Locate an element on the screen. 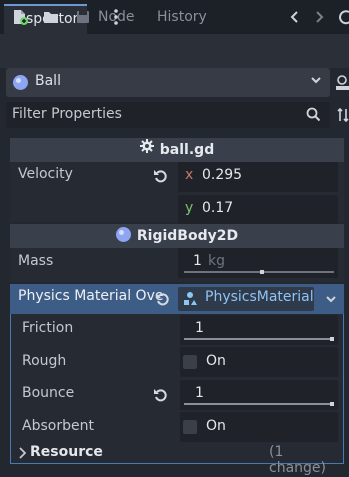 This screenshot has width=349, height=477. friction-field: 1 is located at coordinates (259, 330).